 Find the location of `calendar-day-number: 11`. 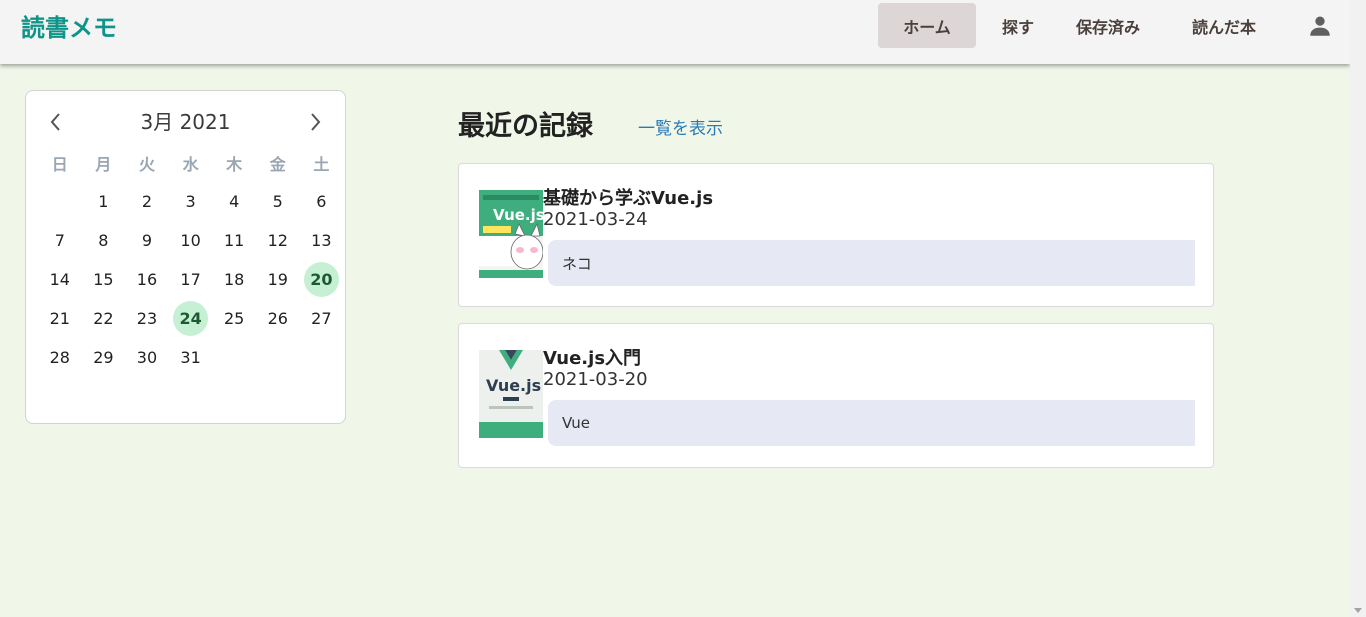

calendar-day-number: 11 is located at coordinates (234, 240).